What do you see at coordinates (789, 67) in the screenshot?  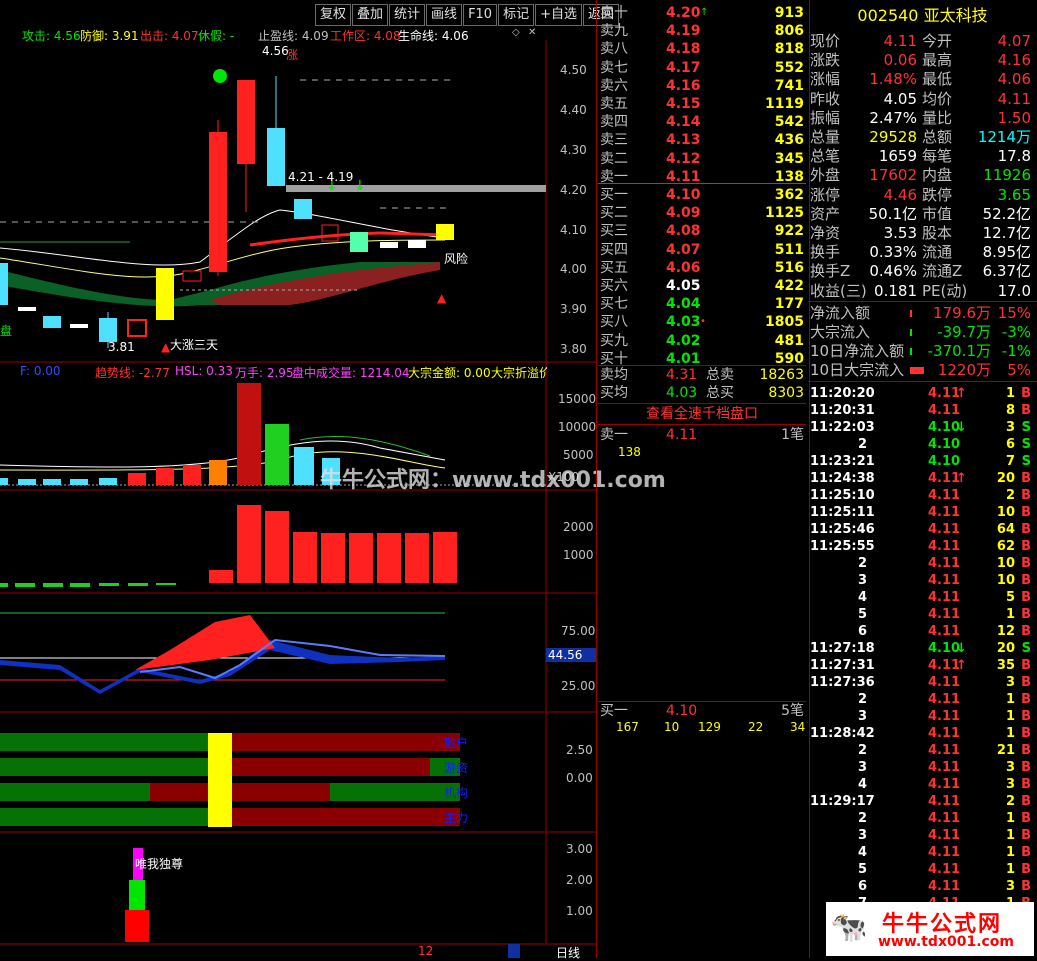 I see `level-volume: 552` at bounding box center [789, 67].